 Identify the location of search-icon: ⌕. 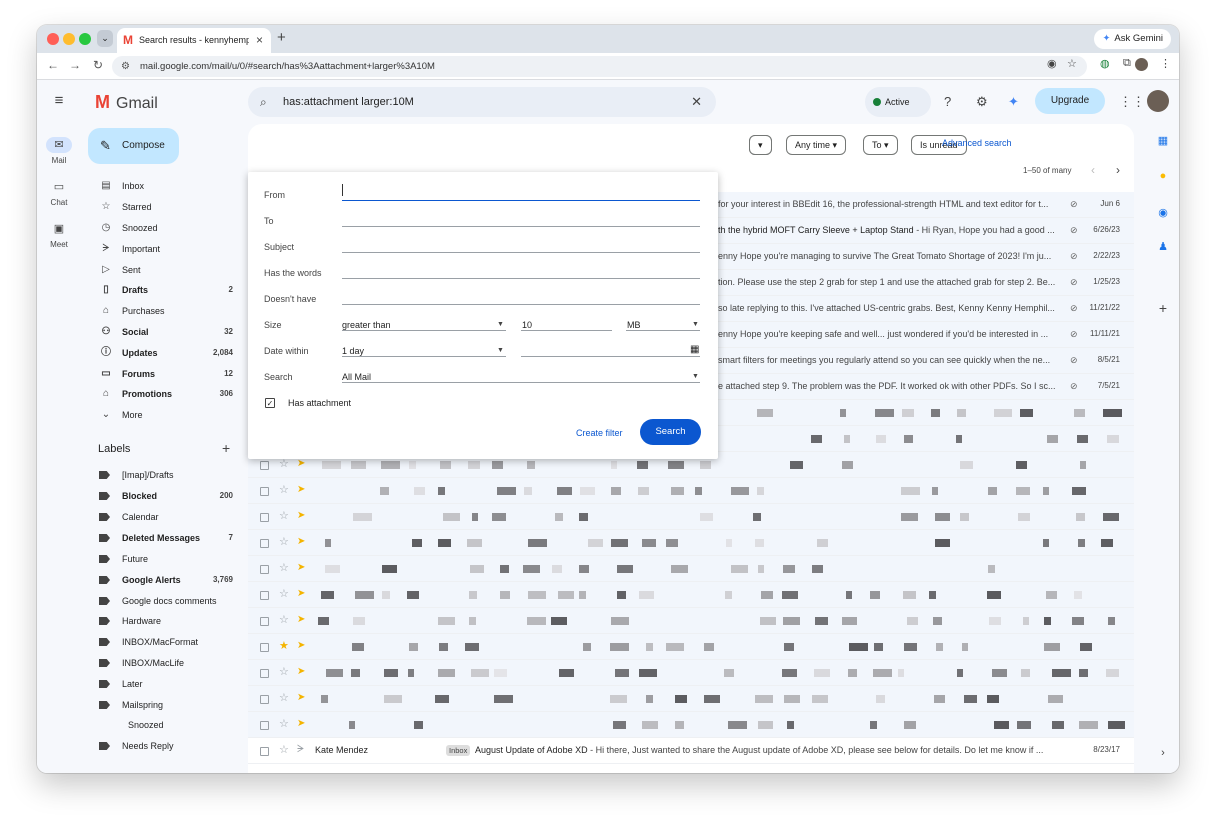
(263, 102).